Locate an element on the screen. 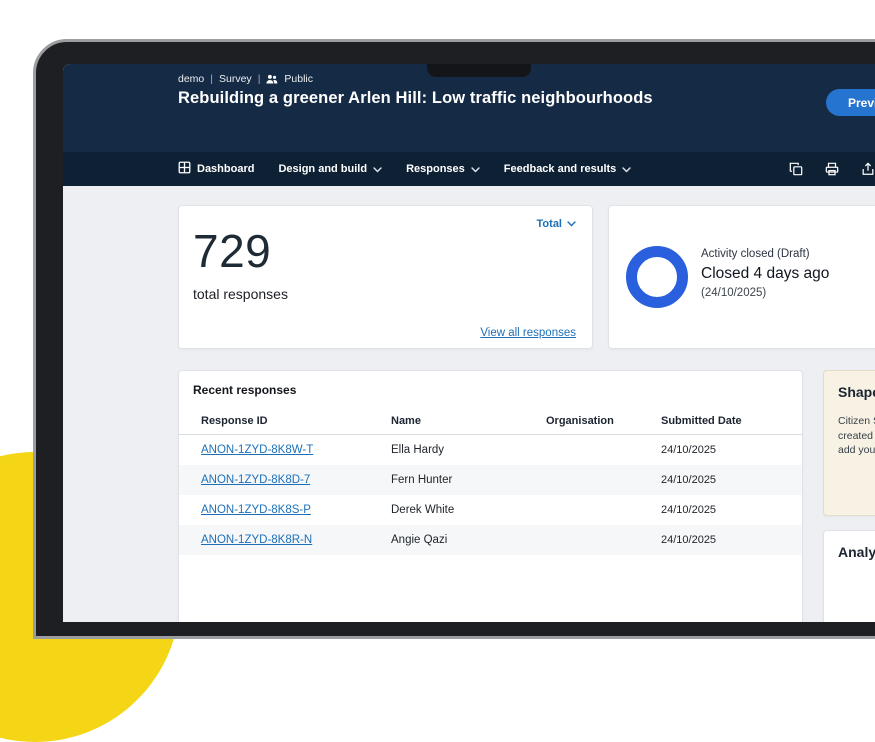 This screenshot has width=875, height=742. view-all-responses-link: View all responses is located at coordinates (528, 333).